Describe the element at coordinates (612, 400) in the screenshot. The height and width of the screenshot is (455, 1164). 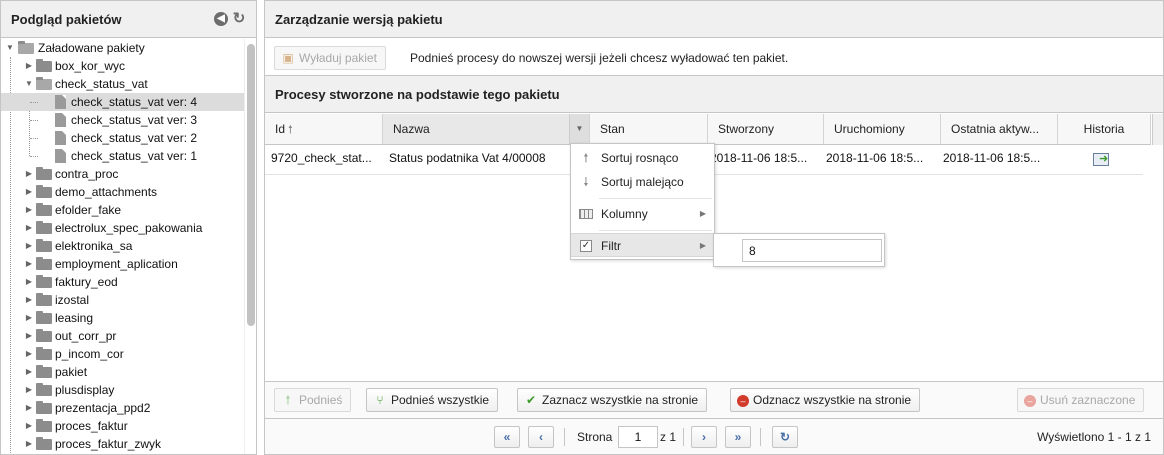
I see `select-all-button: ✔ Zaznacz wszystkie na stronie` at that location.